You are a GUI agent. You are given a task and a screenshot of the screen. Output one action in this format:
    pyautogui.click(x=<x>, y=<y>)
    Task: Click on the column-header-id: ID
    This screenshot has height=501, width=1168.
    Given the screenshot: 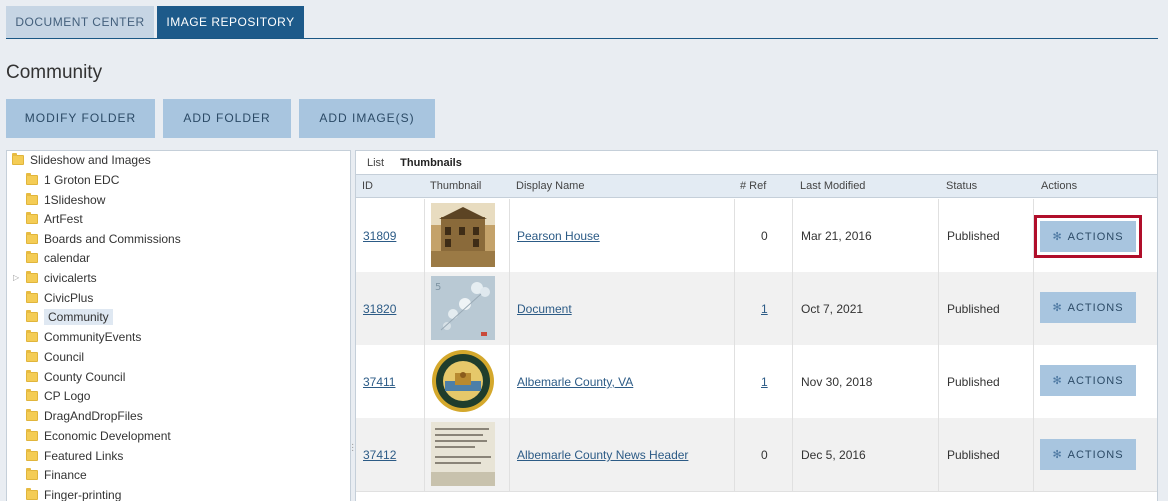 What is the action you would take?
    pyautogui.click(x=367, y=186)
    